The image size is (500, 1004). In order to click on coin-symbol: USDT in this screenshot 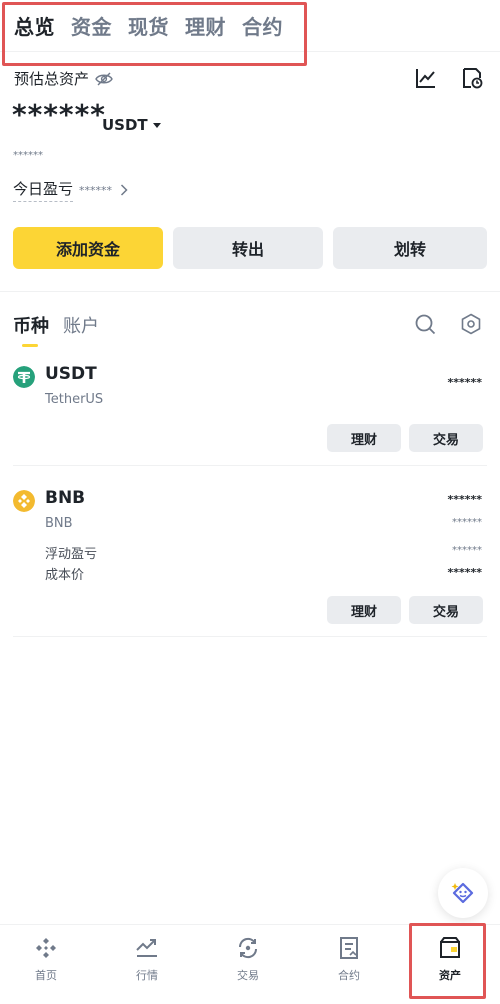, I will do `click(71, 374)`.